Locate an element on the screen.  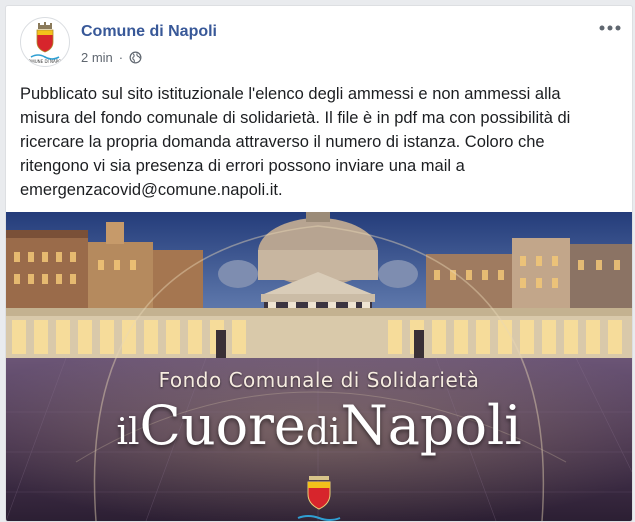
more-options-icon is located at coordinates (610, 28).